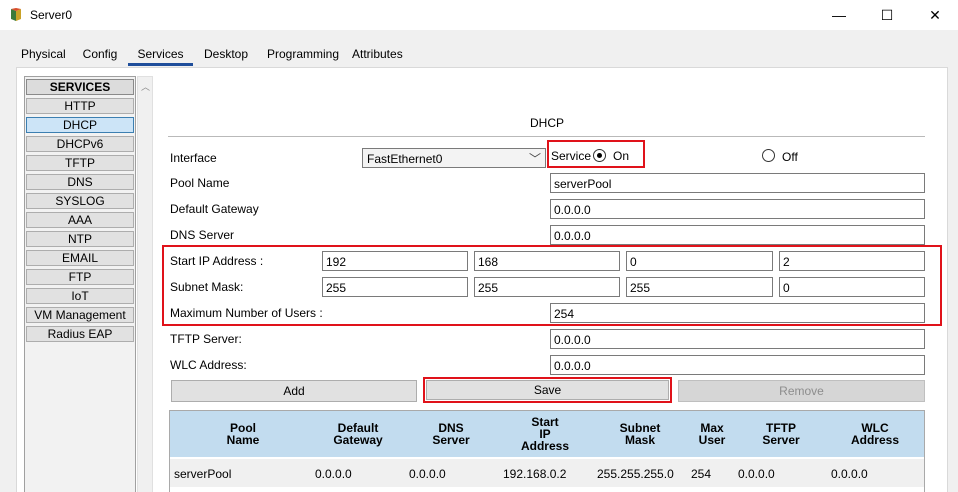  What do you see at coordinates (547, 390) in the screenshot?
I see `save-button: Save` at bounding box center [547, 390].